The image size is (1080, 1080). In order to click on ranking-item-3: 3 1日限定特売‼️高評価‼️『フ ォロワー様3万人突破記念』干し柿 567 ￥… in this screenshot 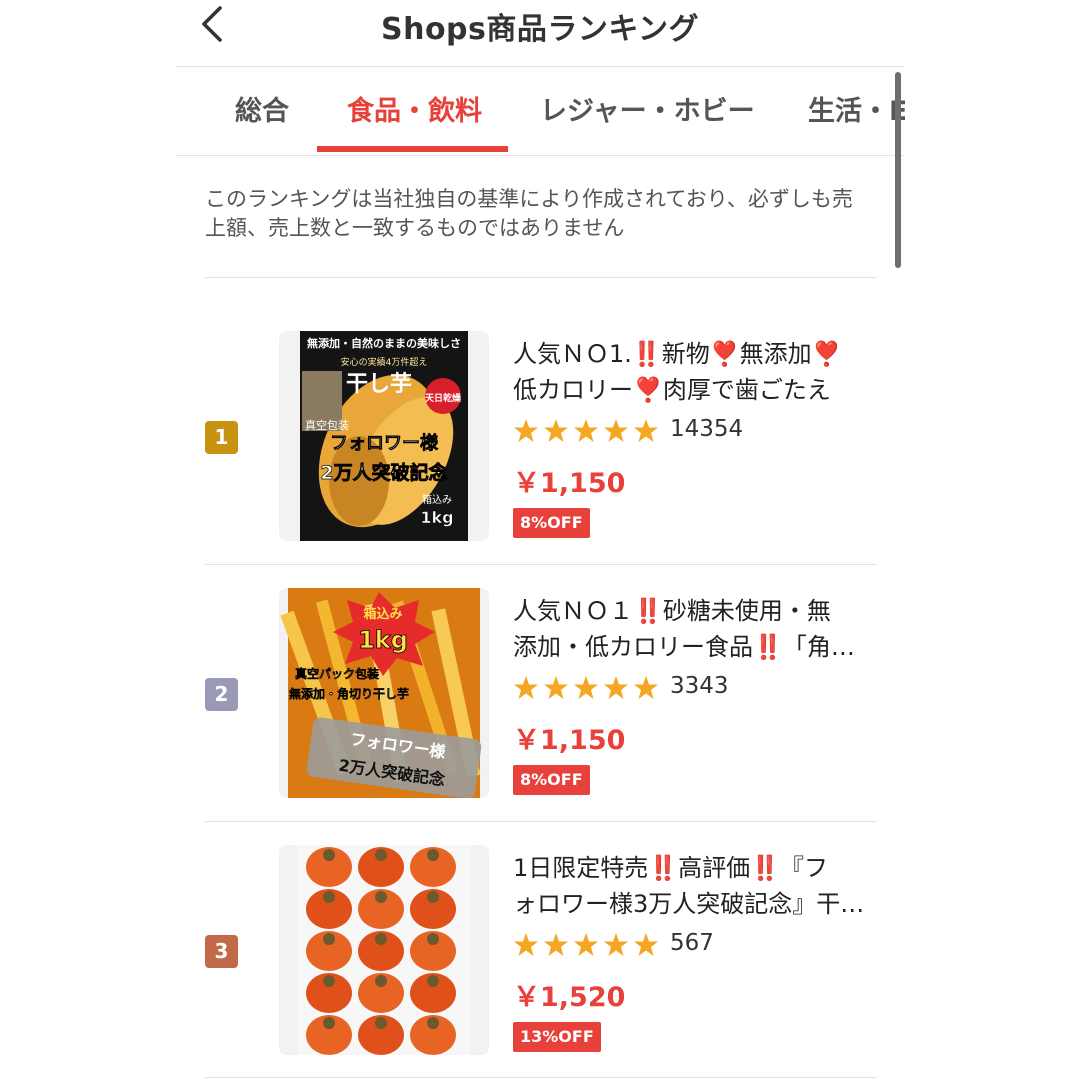, I will do `click(541, 952)`.